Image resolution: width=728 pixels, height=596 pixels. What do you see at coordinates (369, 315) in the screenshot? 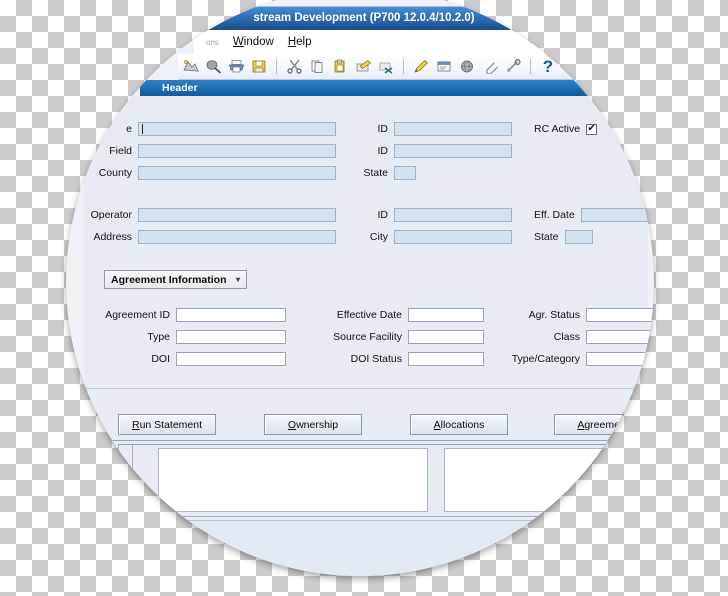
I see `effective-date-label: Effective Date` at bounding box center [369, 315].